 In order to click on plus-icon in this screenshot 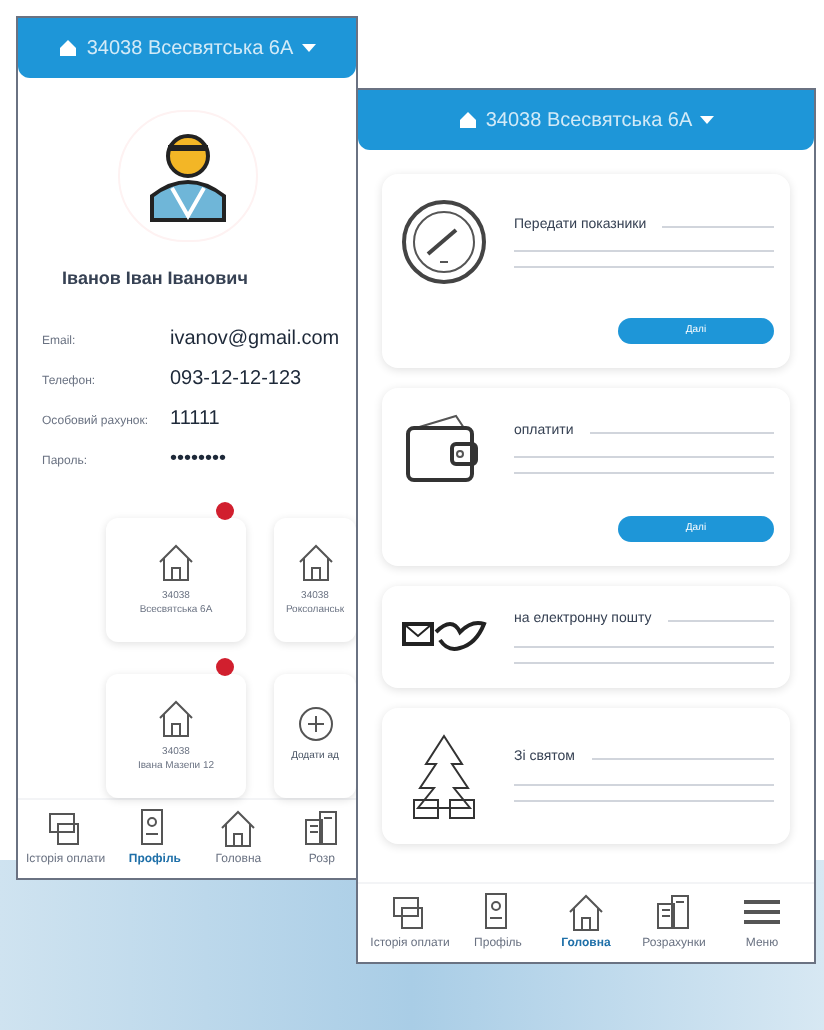, I will do `click(315, 724)`.